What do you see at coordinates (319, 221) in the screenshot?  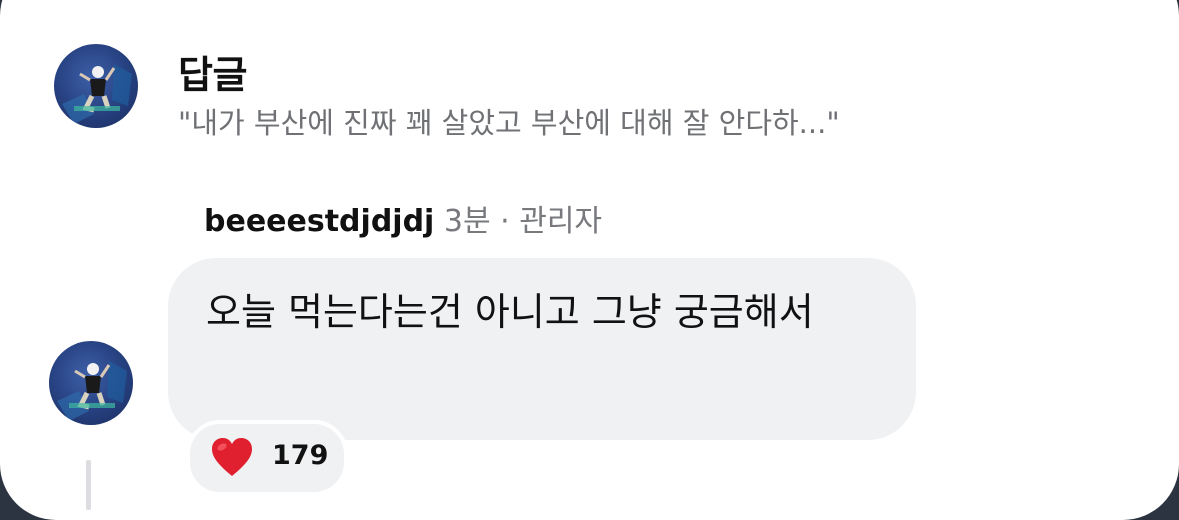 I see `reply-username: beeeestdjdjdj` at bounding box center [319, 221].